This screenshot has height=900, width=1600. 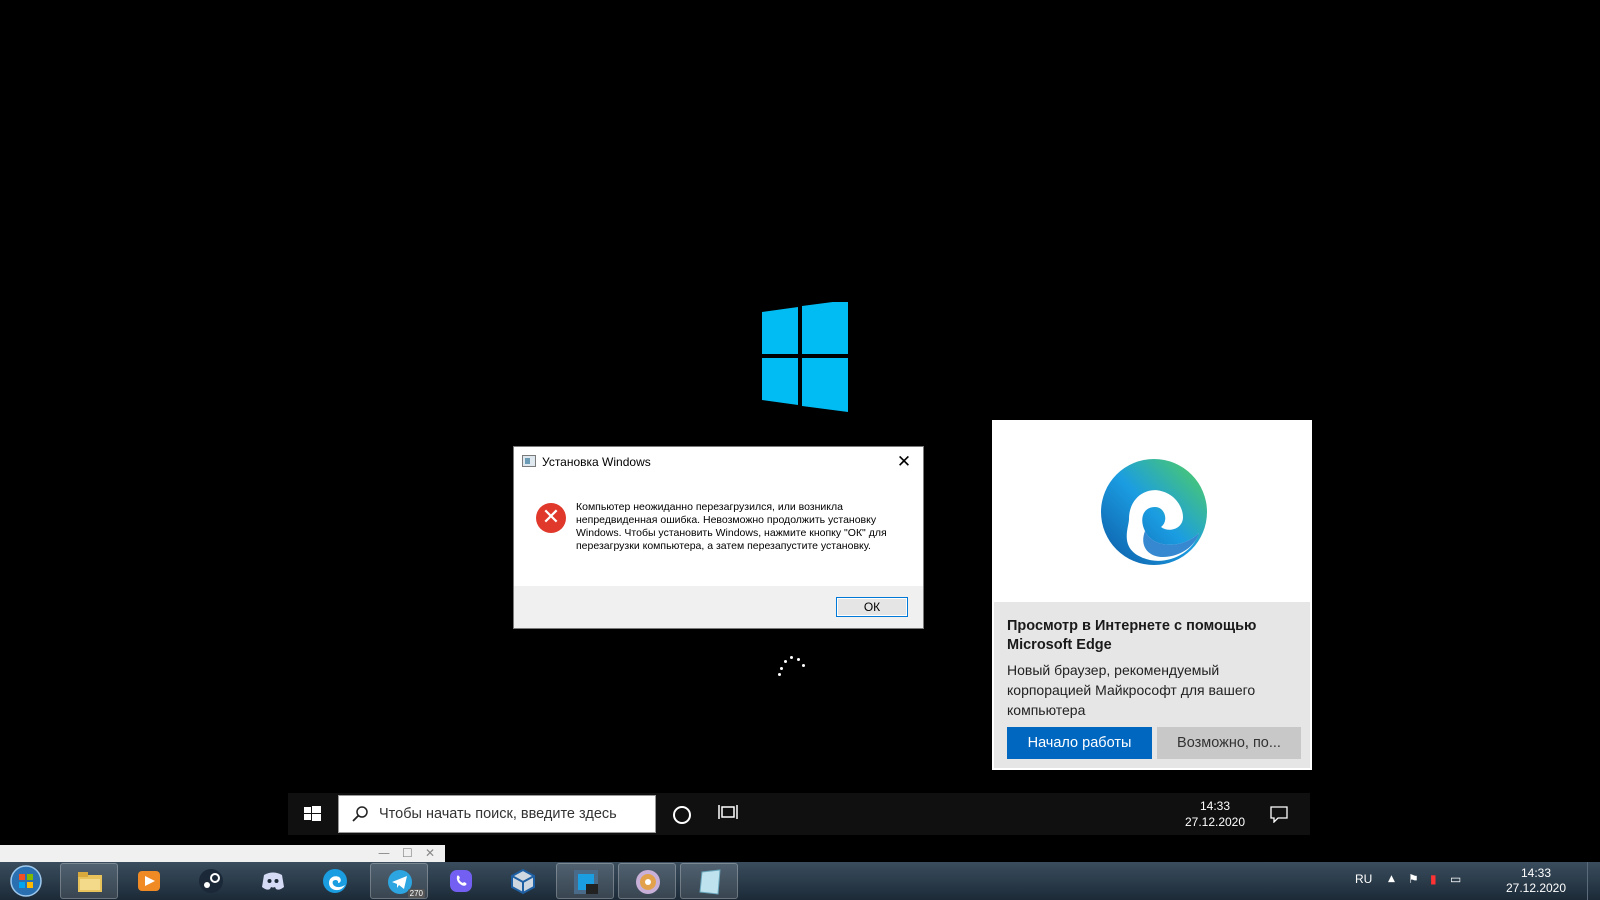 I want to click on get-started-button: Начало работы, so click(x=1079, y=743).